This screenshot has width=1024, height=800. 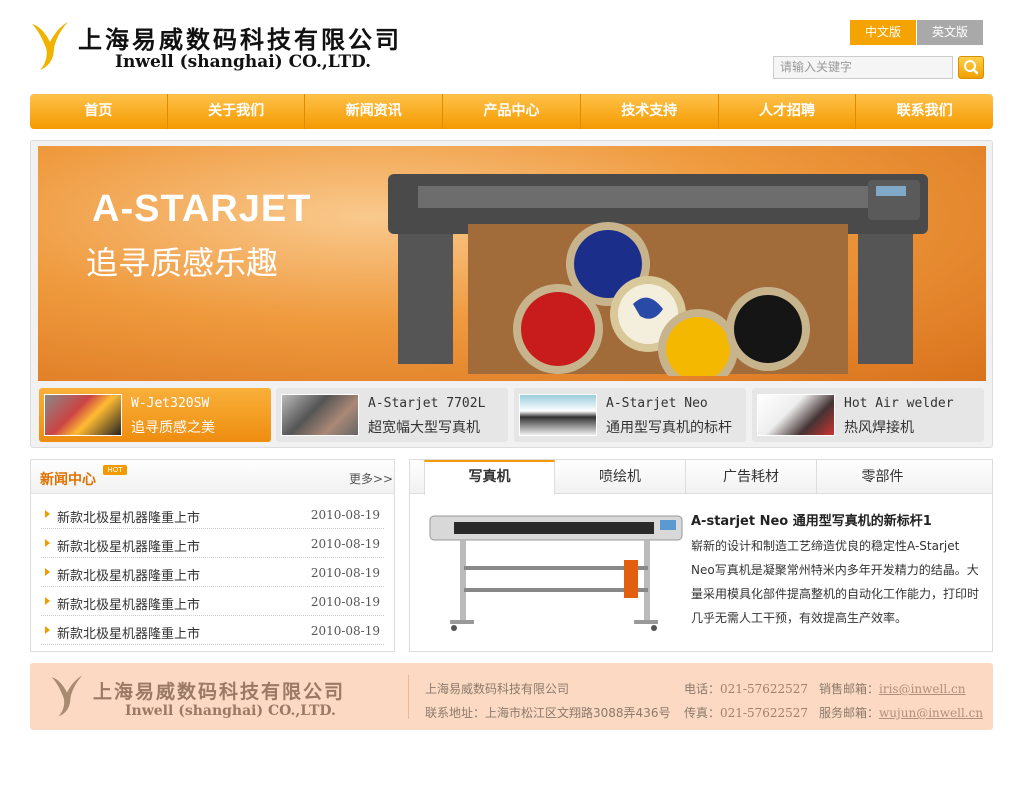 I want to click on footer-logo-chinese: 上海易威数码科技有限公司, so click(x=219, y=692).